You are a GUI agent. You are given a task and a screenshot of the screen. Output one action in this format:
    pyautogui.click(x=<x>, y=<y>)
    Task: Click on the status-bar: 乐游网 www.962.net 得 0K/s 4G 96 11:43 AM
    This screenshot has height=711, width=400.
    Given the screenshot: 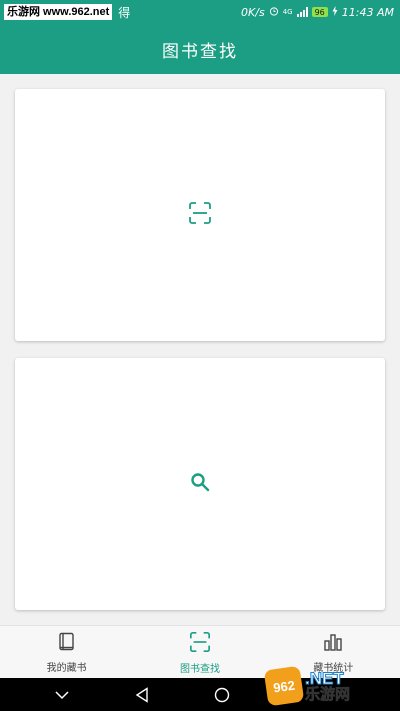 What is the action you would take?
    pyautogui.click(x=200, y=12)
    